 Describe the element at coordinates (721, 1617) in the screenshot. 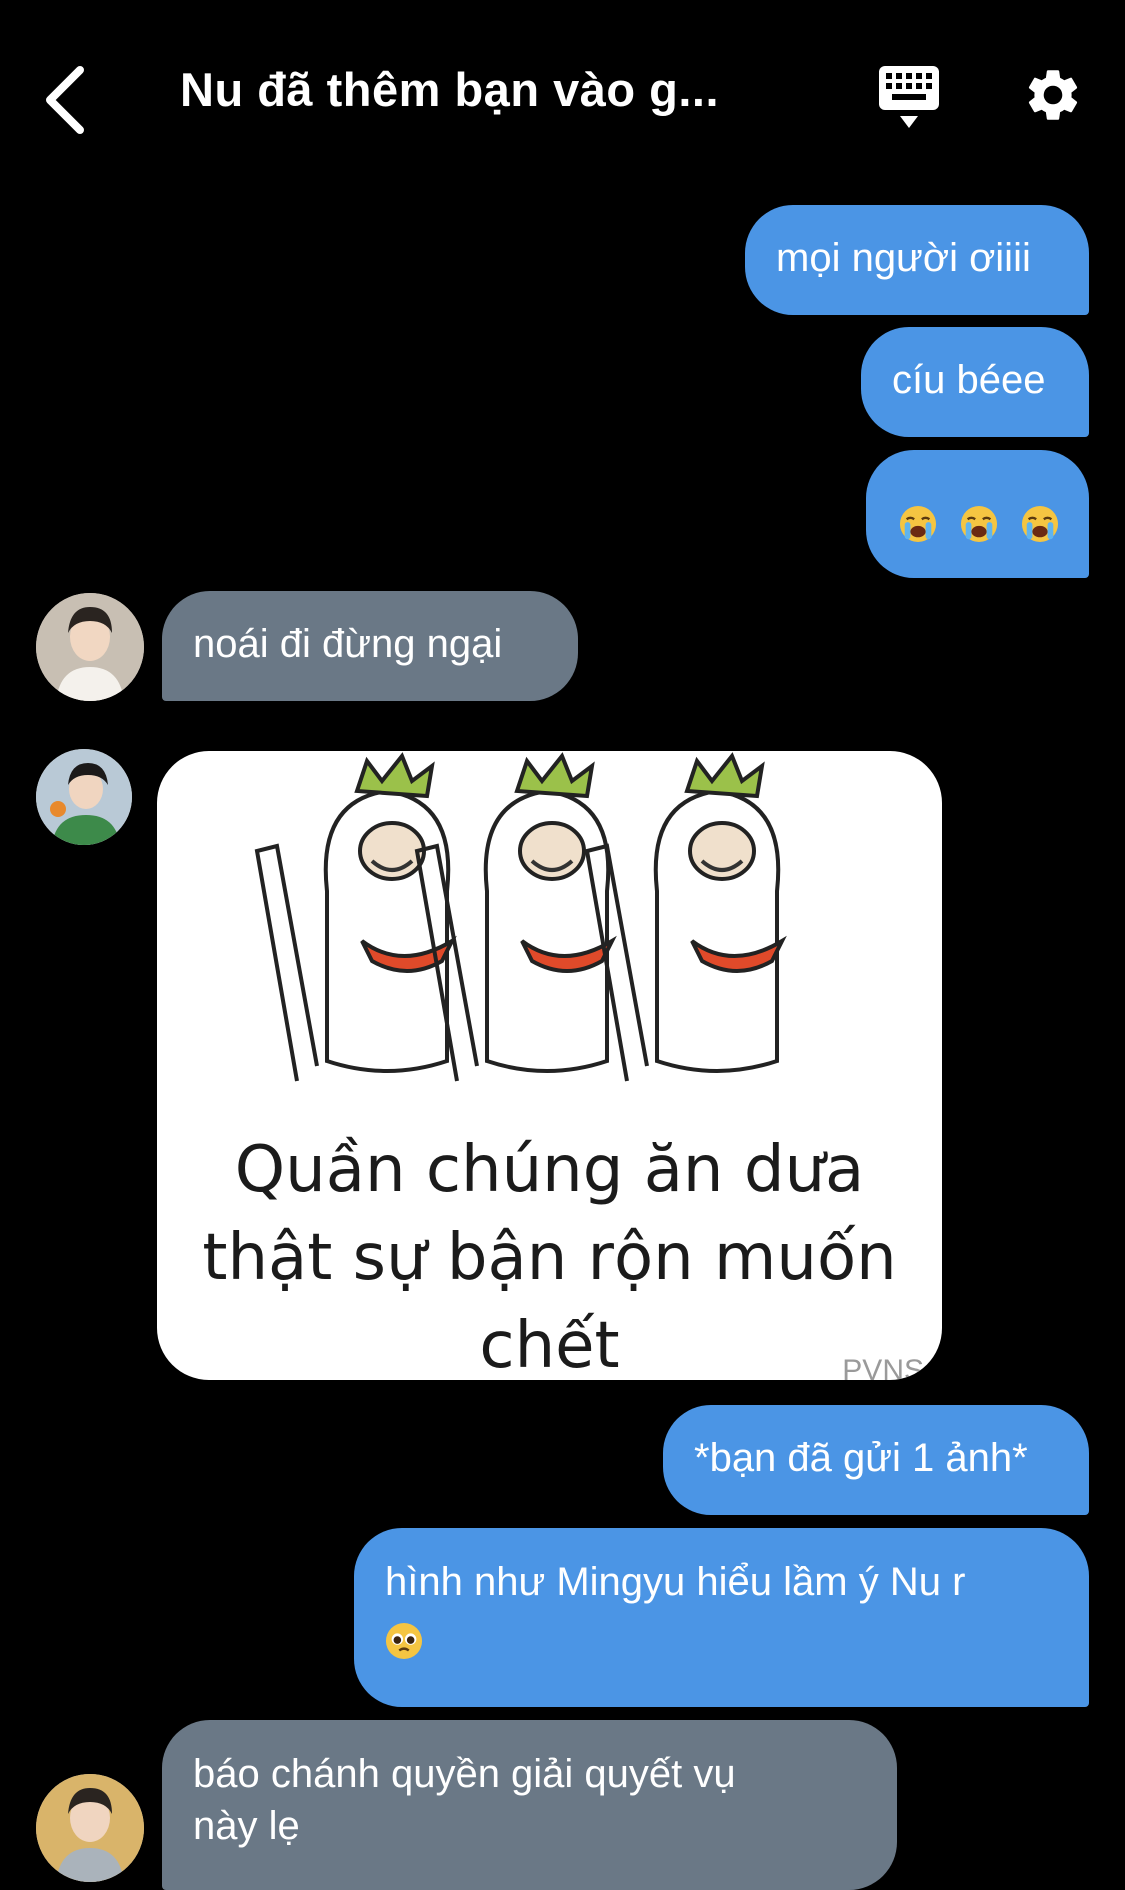

I see `message-bubble-outgoing: hình như Mingyu hiểu lầm ý Nu r` at that location.